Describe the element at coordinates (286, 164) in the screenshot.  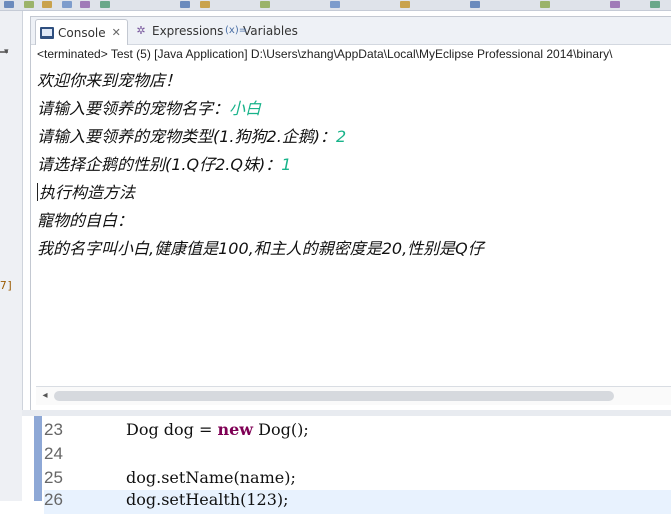
I see `console-user-input: 1` at that location.